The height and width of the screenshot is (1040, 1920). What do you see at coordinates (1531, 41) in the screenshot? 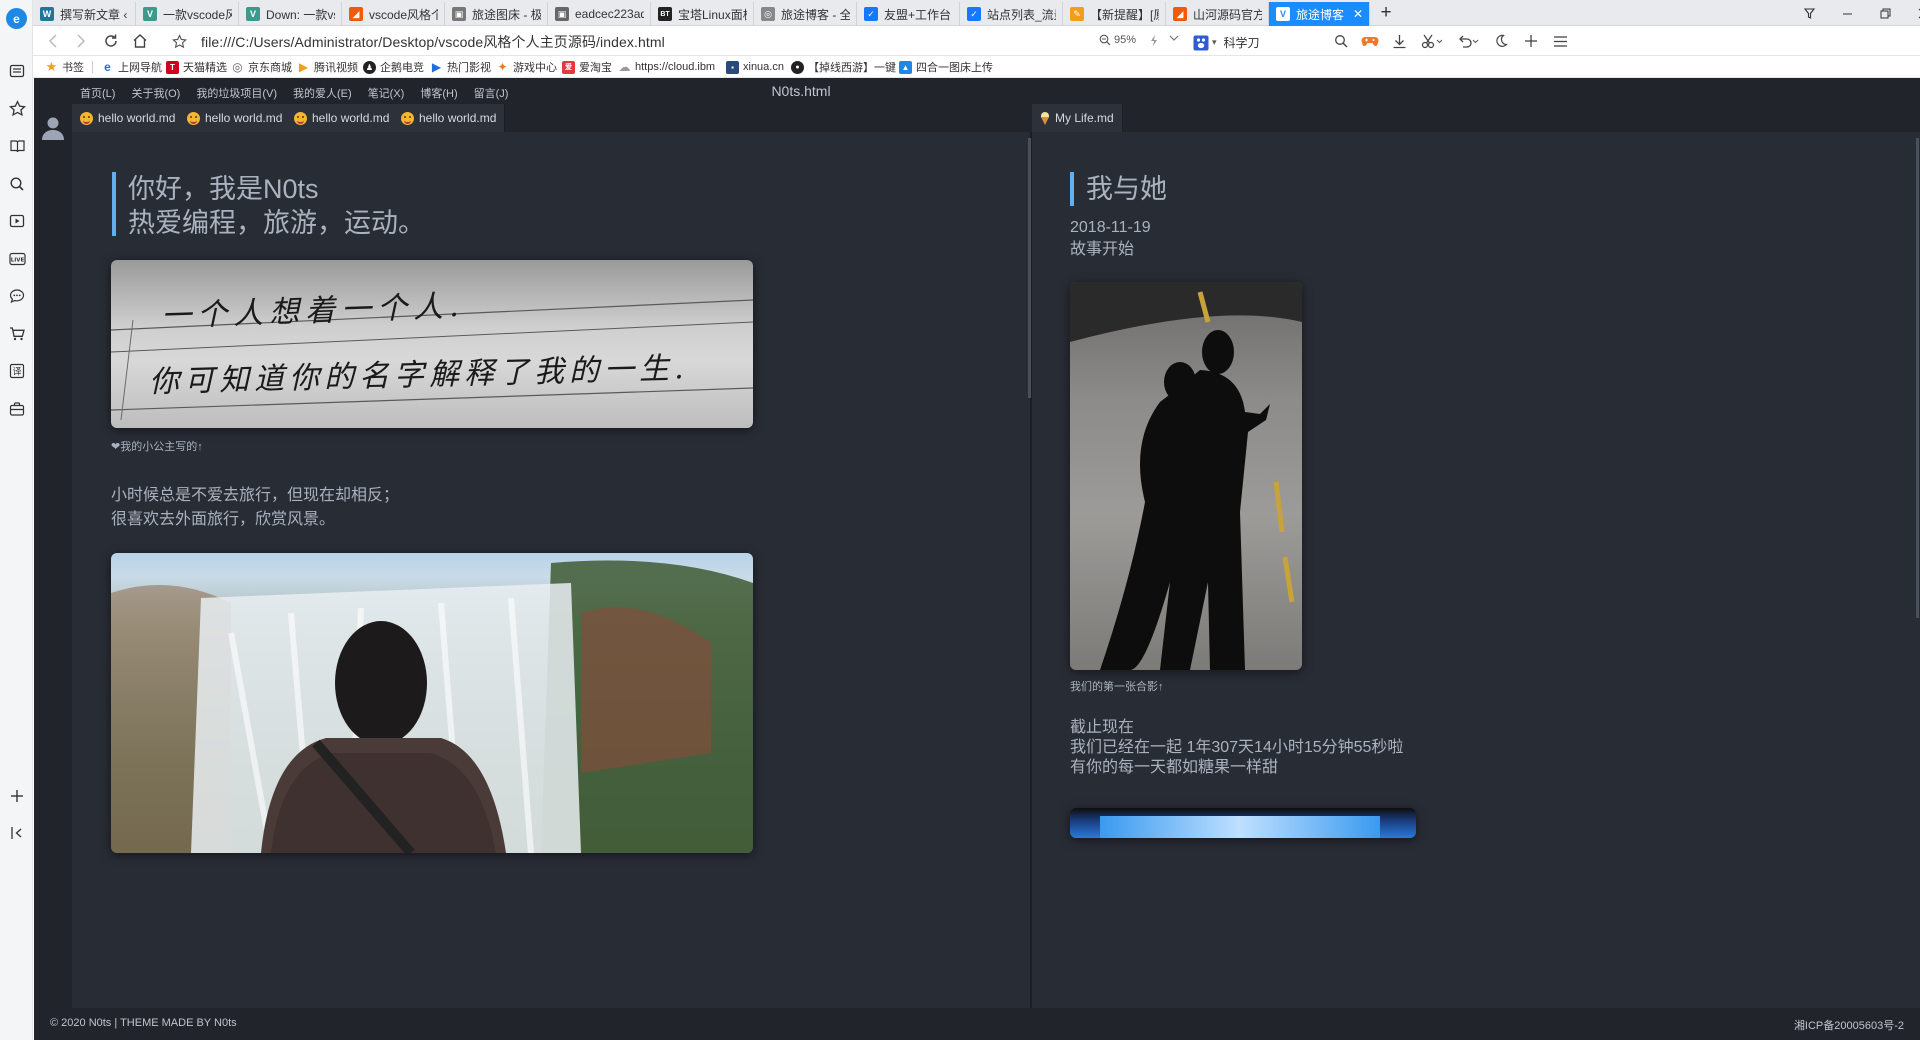
I see `add-toolbar-icon` at bounding box center [1531, 41].